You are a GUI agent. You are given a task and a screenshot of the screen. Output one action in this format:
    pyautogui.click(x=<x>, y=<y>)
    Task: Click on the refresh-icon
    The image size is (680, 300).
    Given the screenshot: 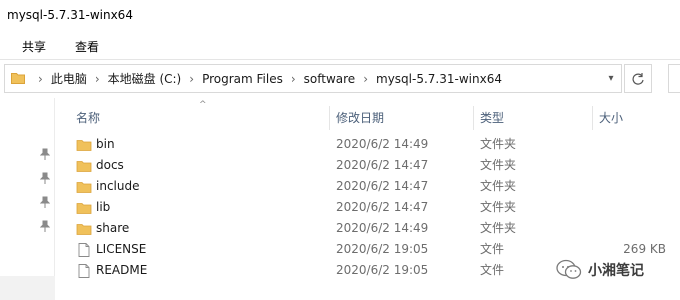 What is the action you would take?
    pyautogui.click(x=638, y=78)
    